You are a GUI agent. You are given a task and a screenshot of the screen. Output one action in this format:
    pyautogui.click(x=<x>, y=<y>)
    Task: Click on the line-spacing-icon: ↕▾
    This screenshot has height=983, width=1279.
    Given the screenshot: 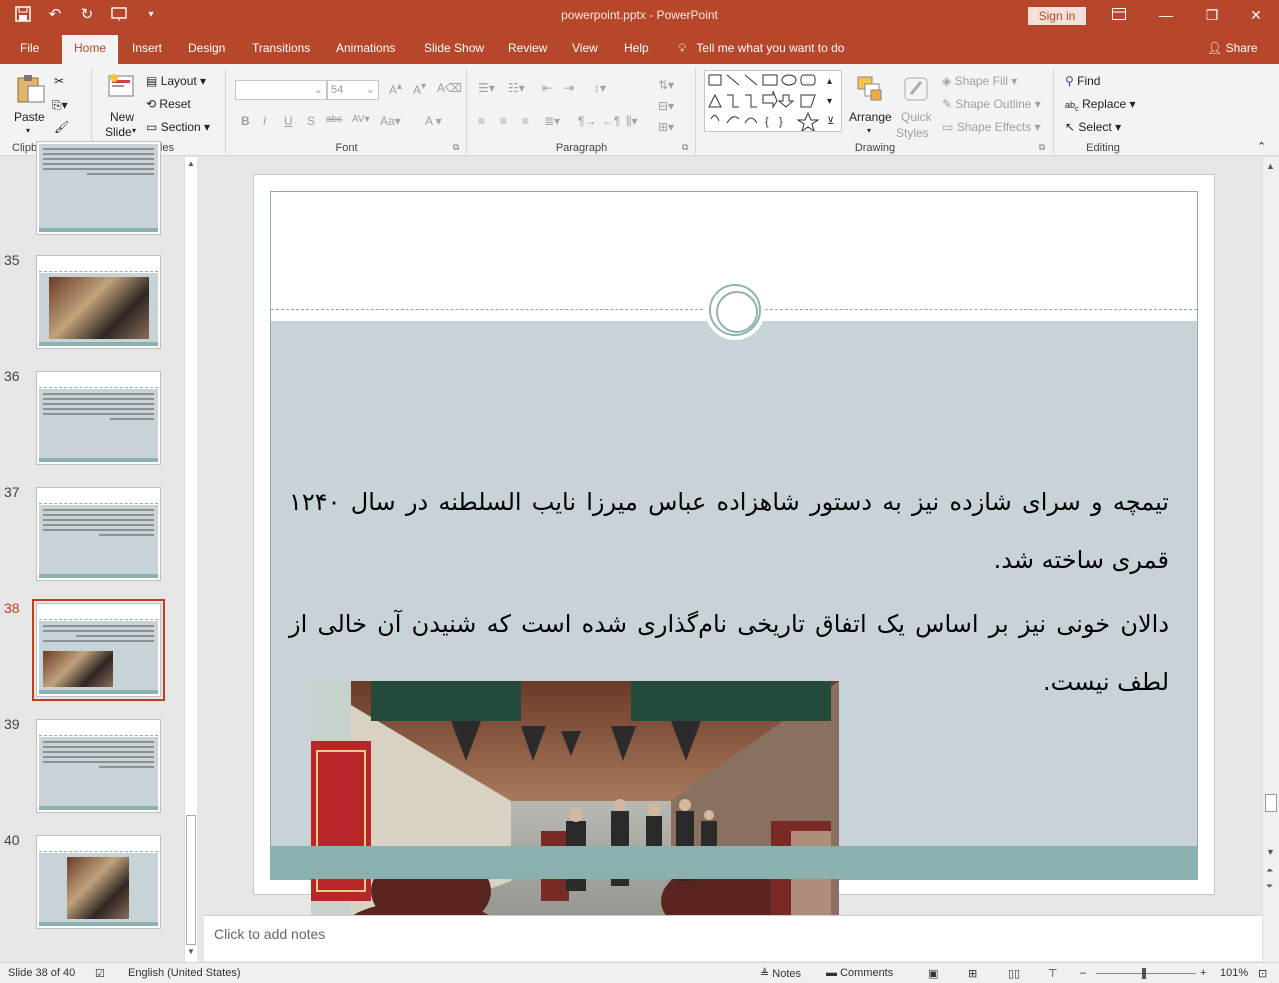 What is the action you would take?
    pyautogui.click(x=600, y=88)
    